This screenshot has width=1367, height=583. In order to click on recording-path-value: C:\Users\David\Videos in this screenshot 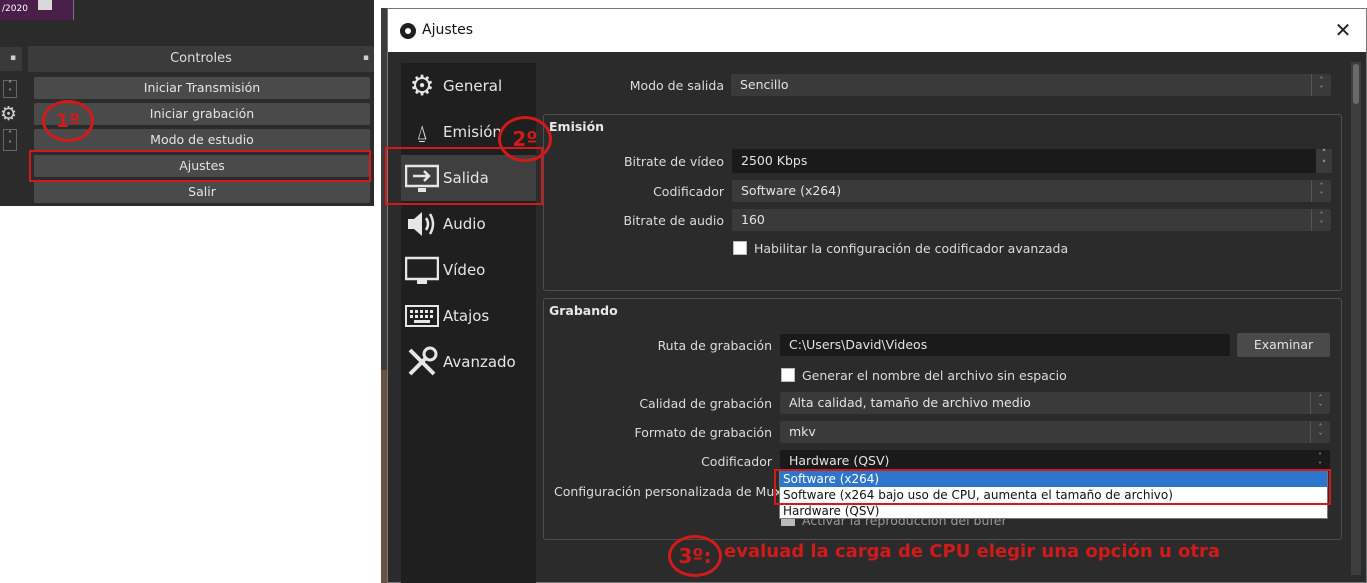, I will do `click(858, 344)`.